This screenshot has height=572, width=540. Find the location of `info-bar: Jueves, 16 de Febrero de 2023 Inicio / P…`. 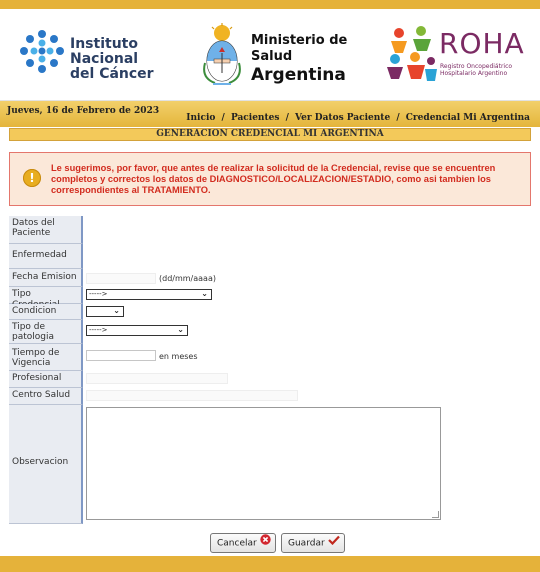

info-bar: Jueves, 16 de Febrero de 2023 Inicio / P… is located at coordinates (270, 114).